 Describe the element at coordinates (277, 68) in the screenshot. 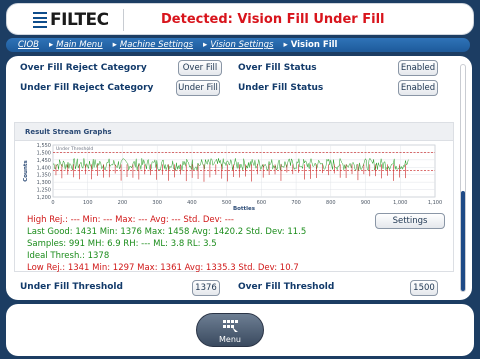

I see `over-fill-status-label: Over Fill Status` at that location.